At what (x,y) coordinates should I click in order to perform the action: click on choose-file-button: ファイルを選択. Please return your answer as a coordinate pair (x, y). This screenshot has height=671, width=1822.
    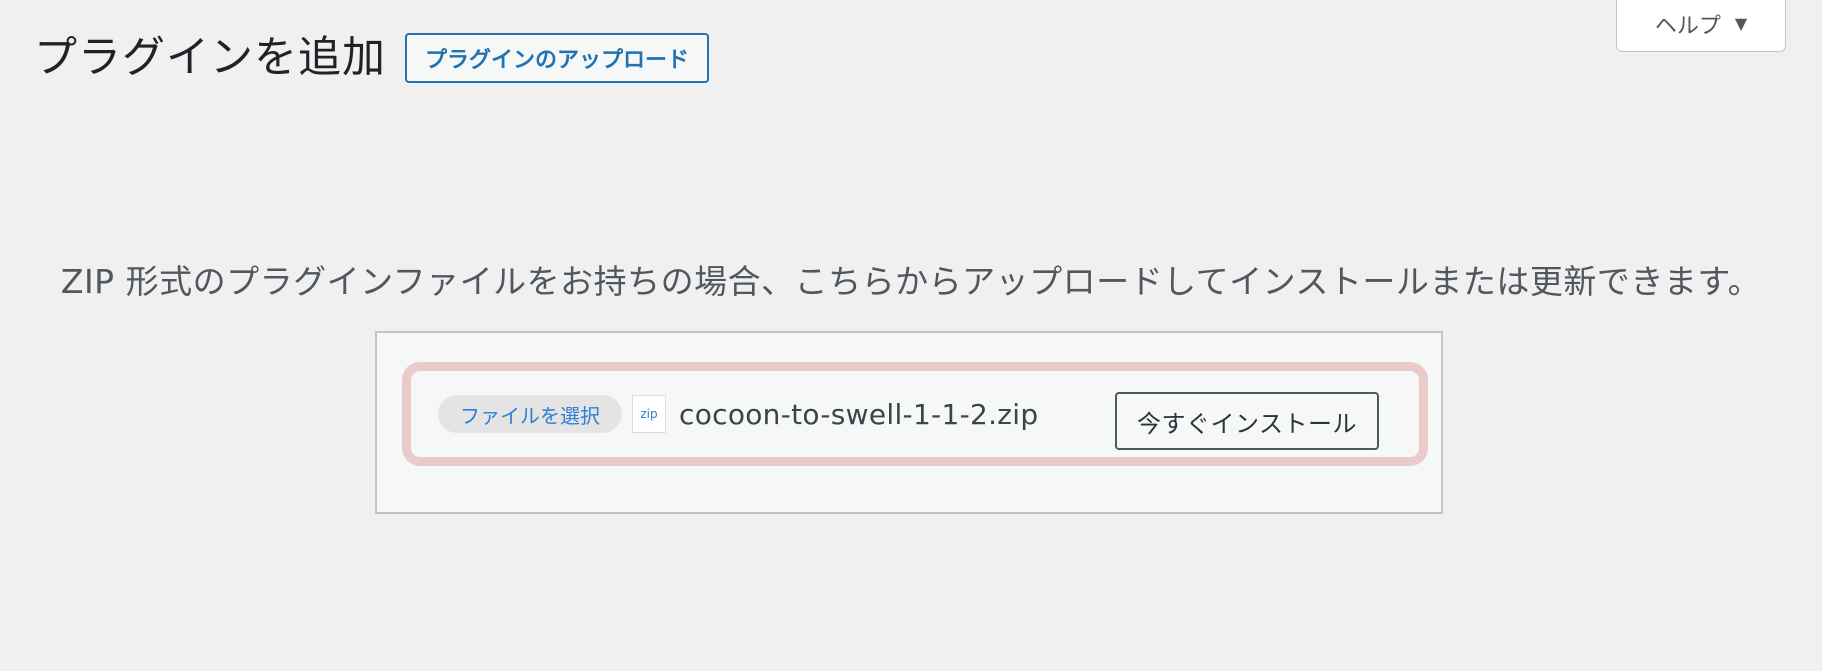
    Looking at the image, I should click on (530, 414).